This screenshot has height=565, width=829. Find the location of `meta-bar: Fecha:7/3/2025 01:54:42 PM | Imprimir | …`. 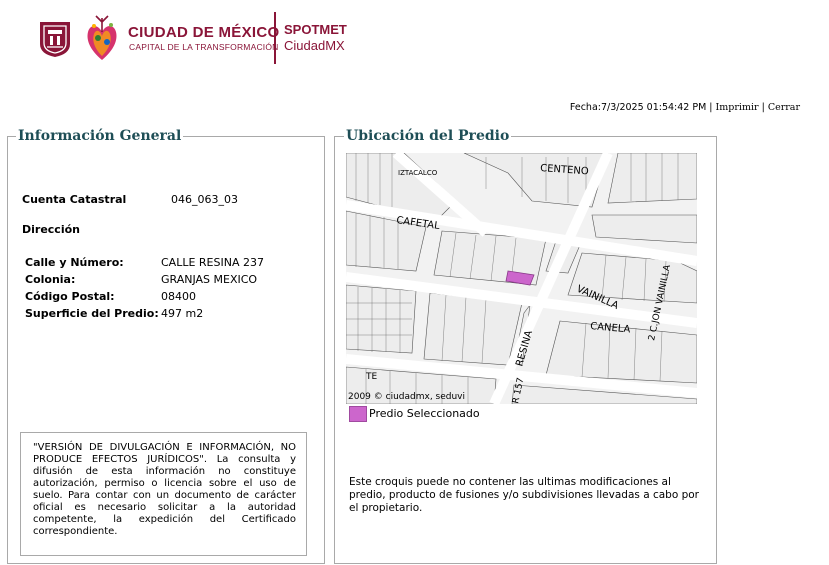

meta-bar: Fecha:7/3/2025 01:54:42 PM | Imprimir | … is located at coordinates (685, 107).